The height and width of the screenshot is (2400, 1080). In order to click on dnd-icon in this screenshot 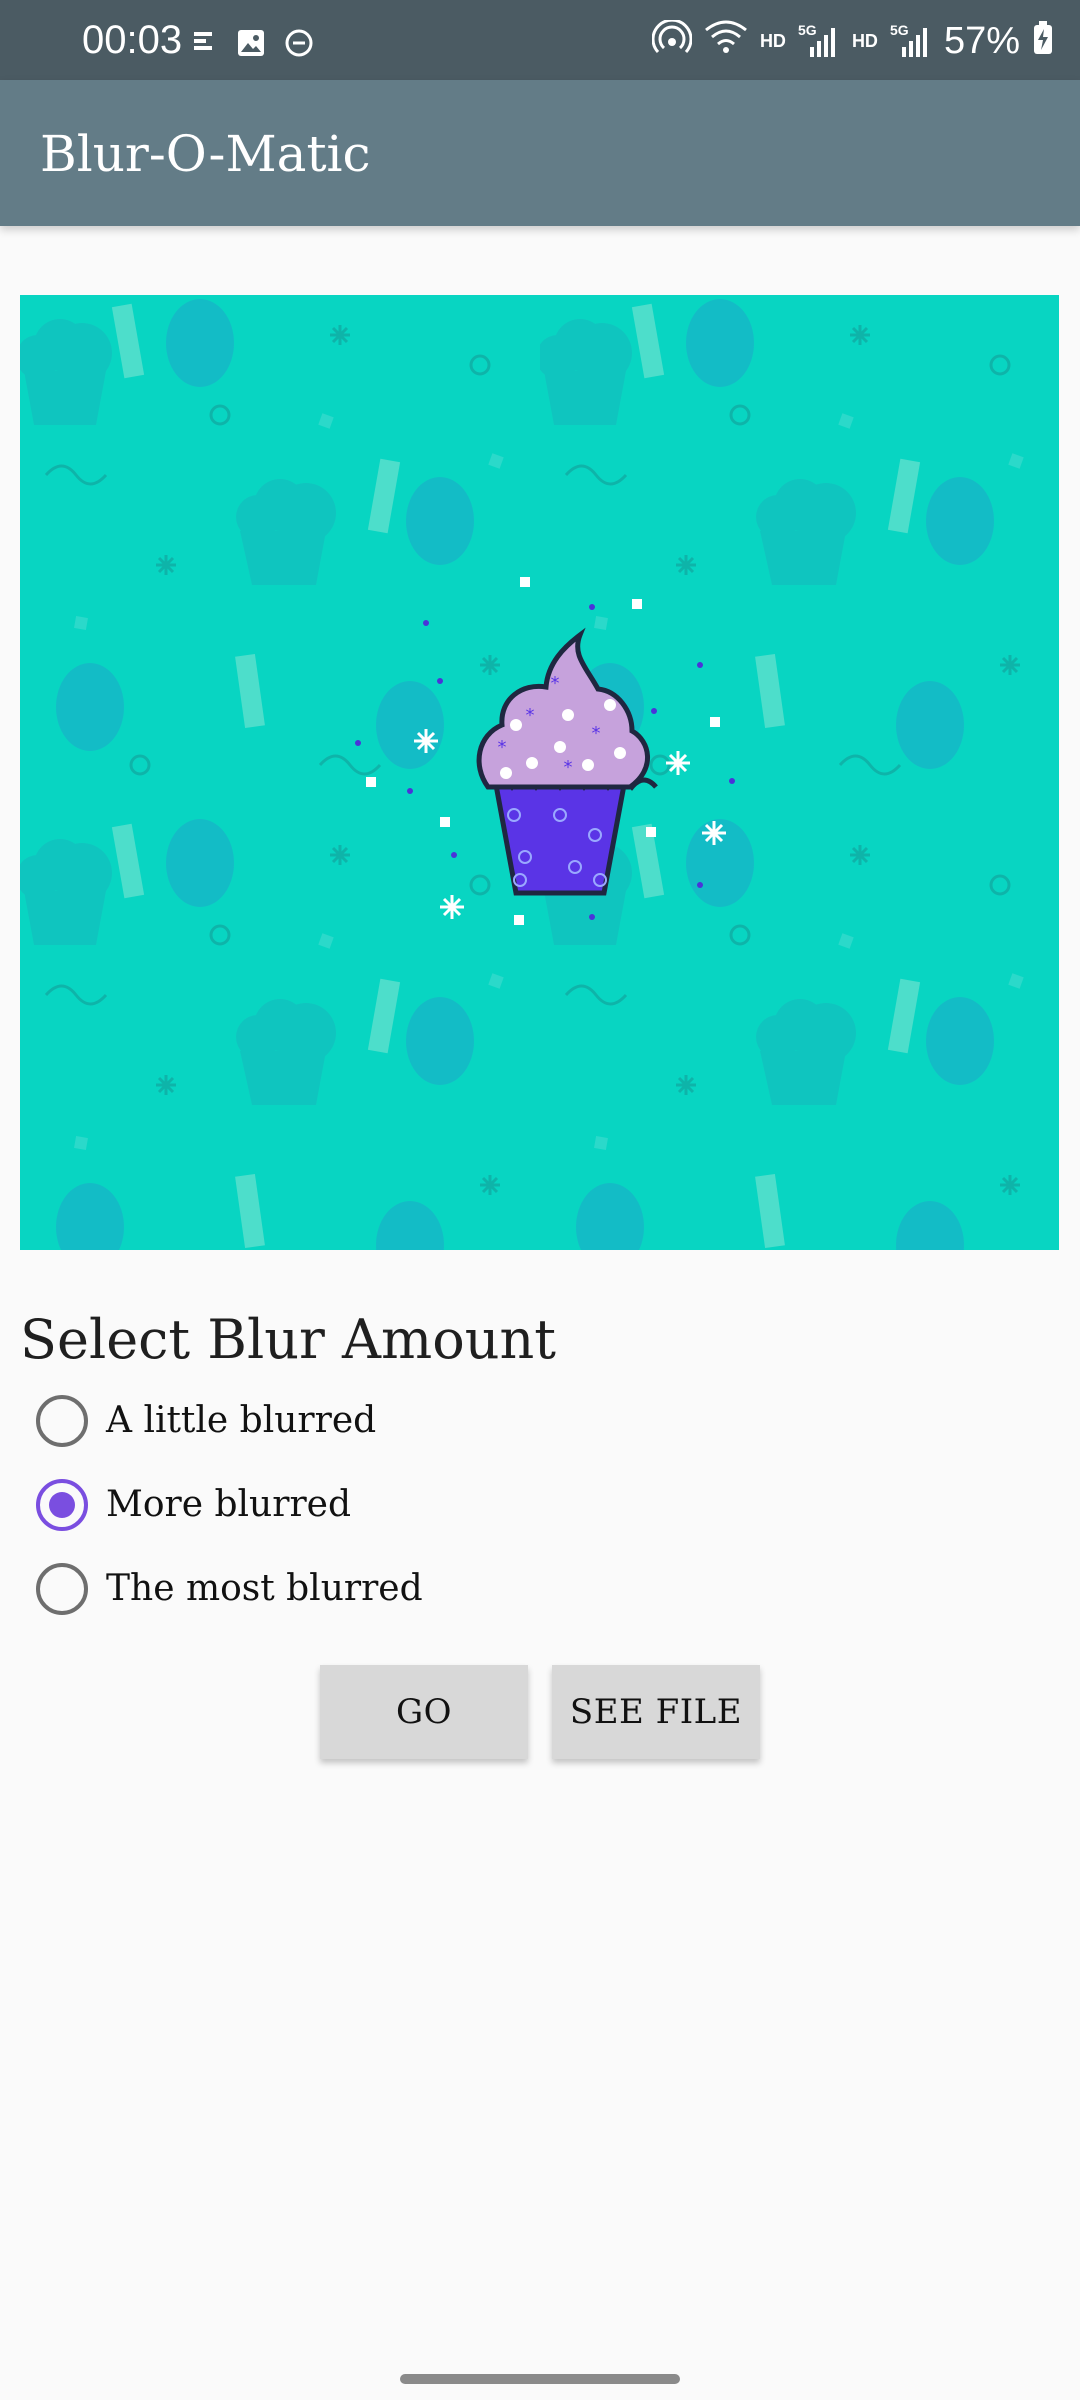, I will do `click(299, 45)`.